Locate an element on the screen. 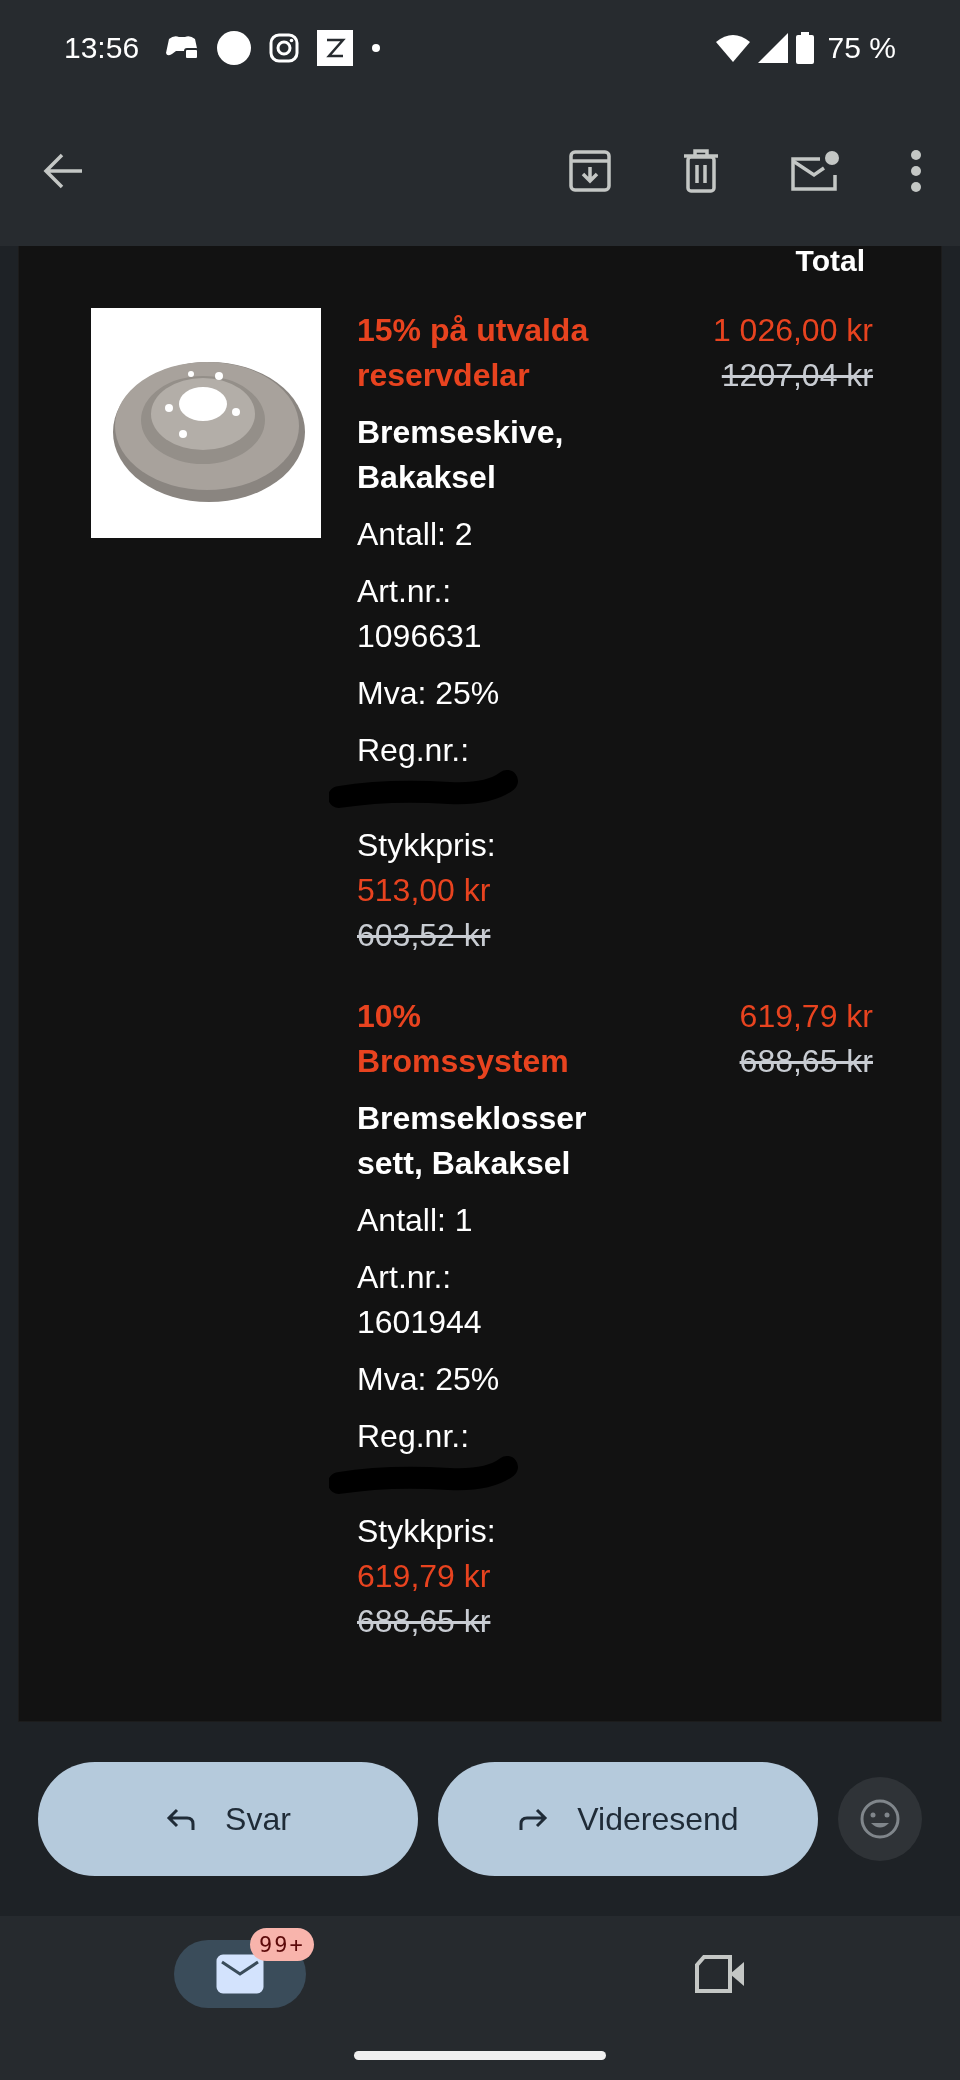  quantity-text: Antall: 1 is located at coordinates (415, 1220).